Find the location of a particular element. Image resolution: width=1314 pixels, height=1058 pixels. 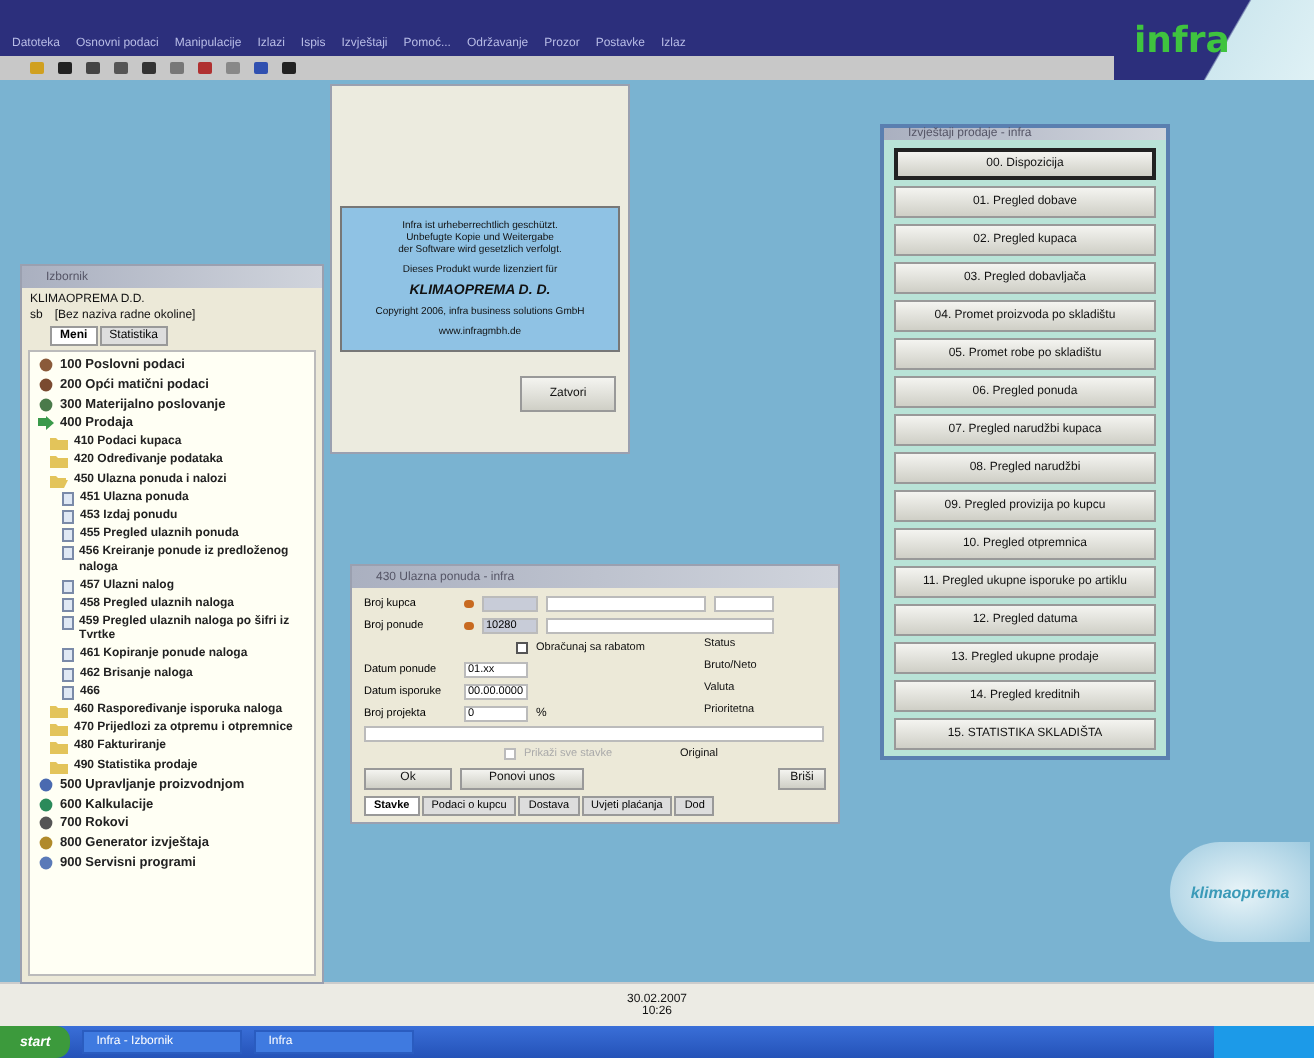

corner-logo: klimaoprema is located at coordinates (1240, 892).